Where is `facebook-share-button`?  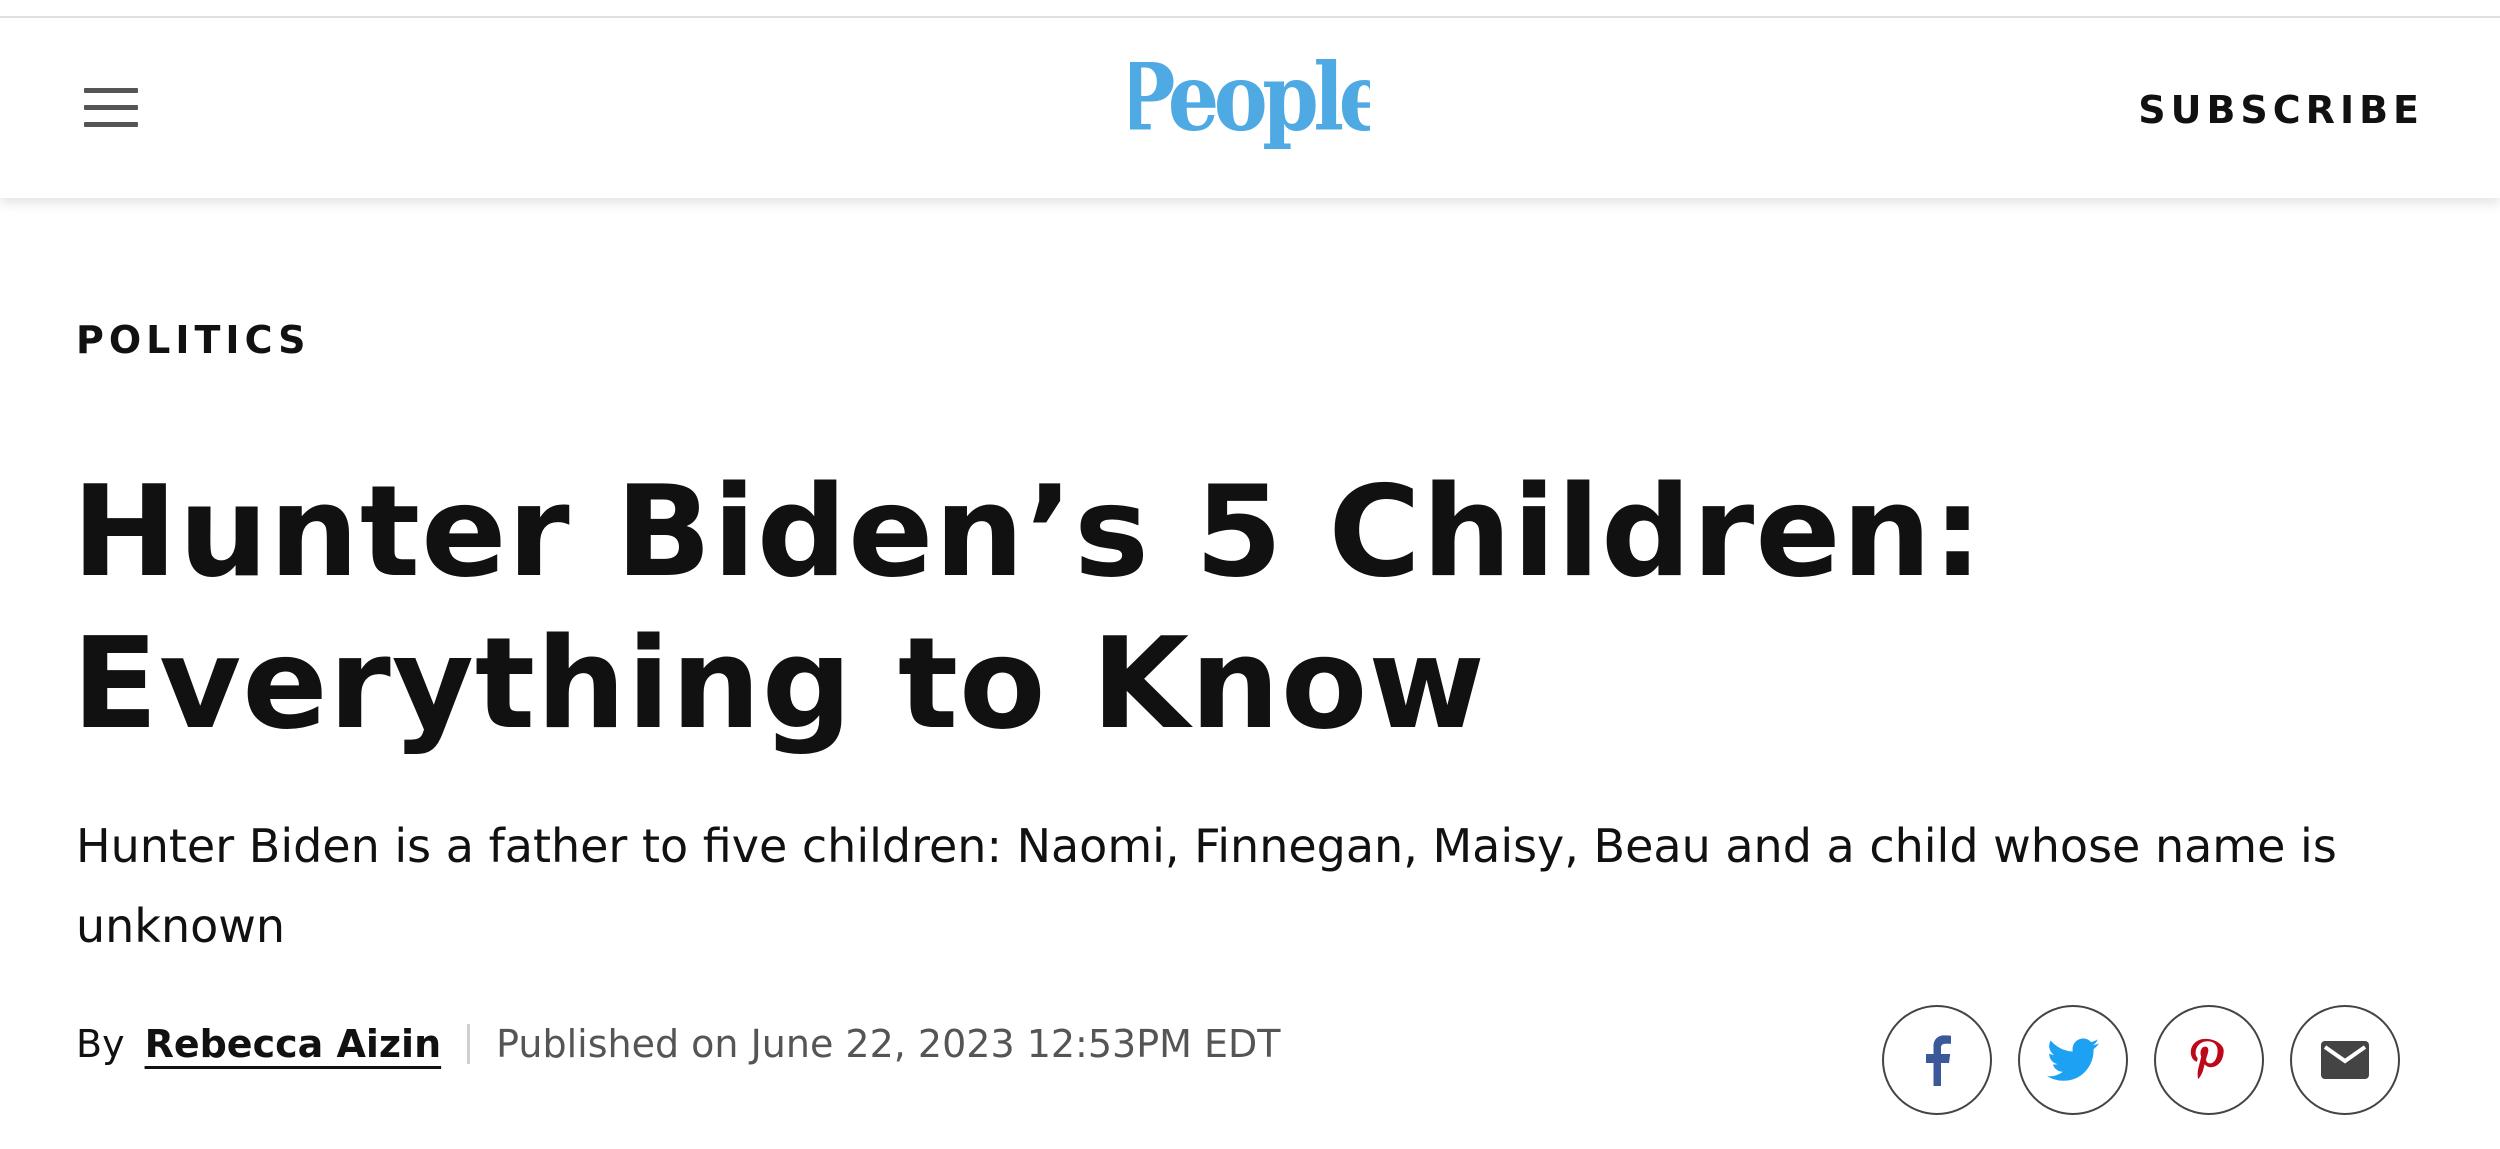
facebook-share-button is located at coordinates (1937, 1060).